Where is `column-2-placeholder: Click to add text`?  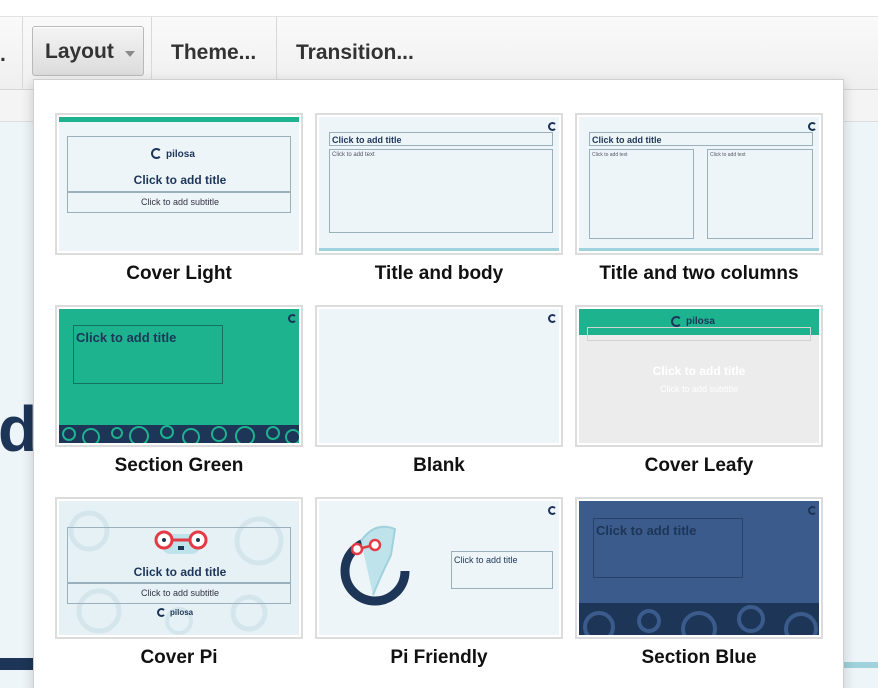 column-2-placeholder: Click to add text is located at coordinates (760, 194).